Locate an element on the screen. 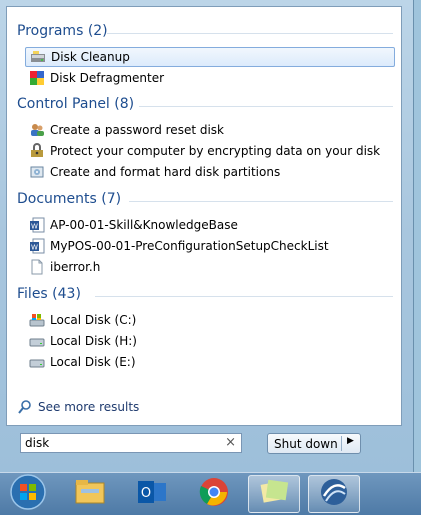 This screenshot has width=421, height=515. result-label: AP-00-01-Skill&KnowledgeBase is located at coordinates (144, 225).